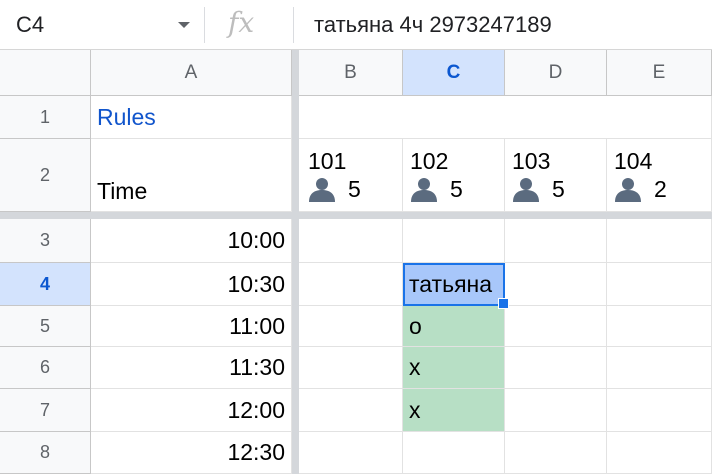  I want to click on cell-e4, so click(659, 284).